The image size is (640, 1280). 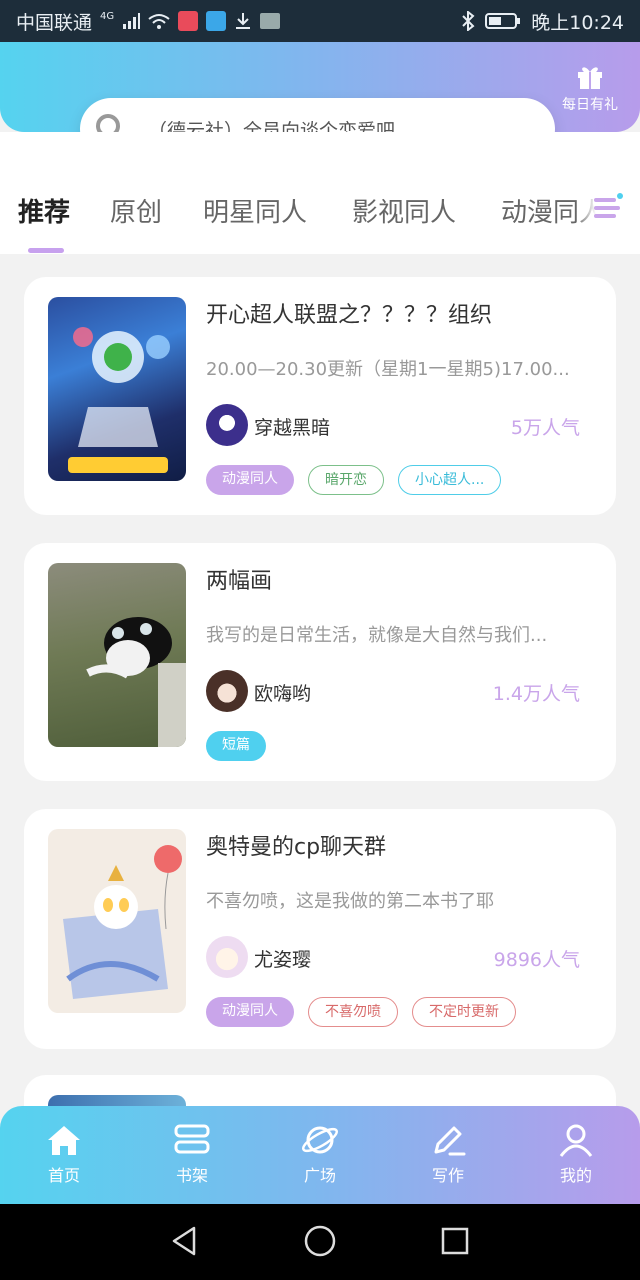 What do you see at coordinates (575, 1175) in the screenshot?
I see `nav-label: 我的` at bounding box center [575, 1175].